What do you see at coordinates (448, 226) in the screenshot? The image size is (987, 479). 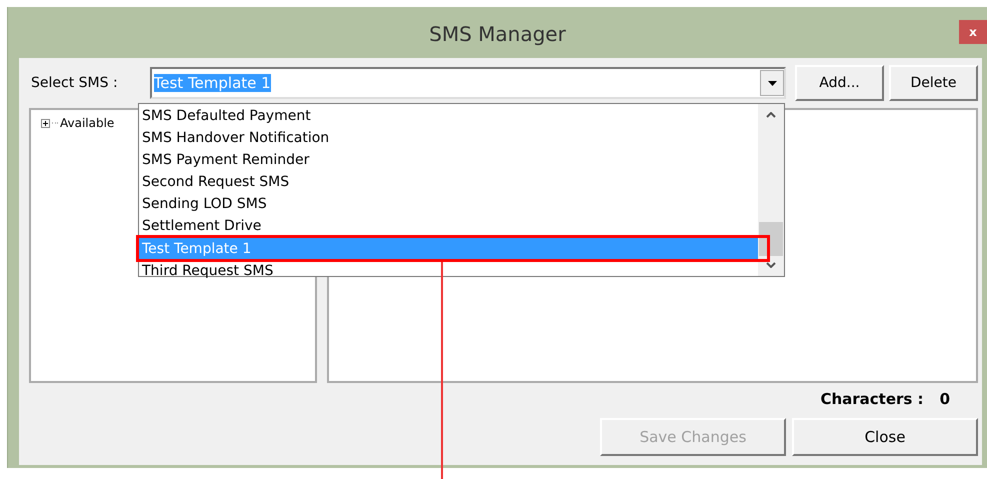 I see `dropdown-option: Settlement Drive` at bounding box center [448, 226].